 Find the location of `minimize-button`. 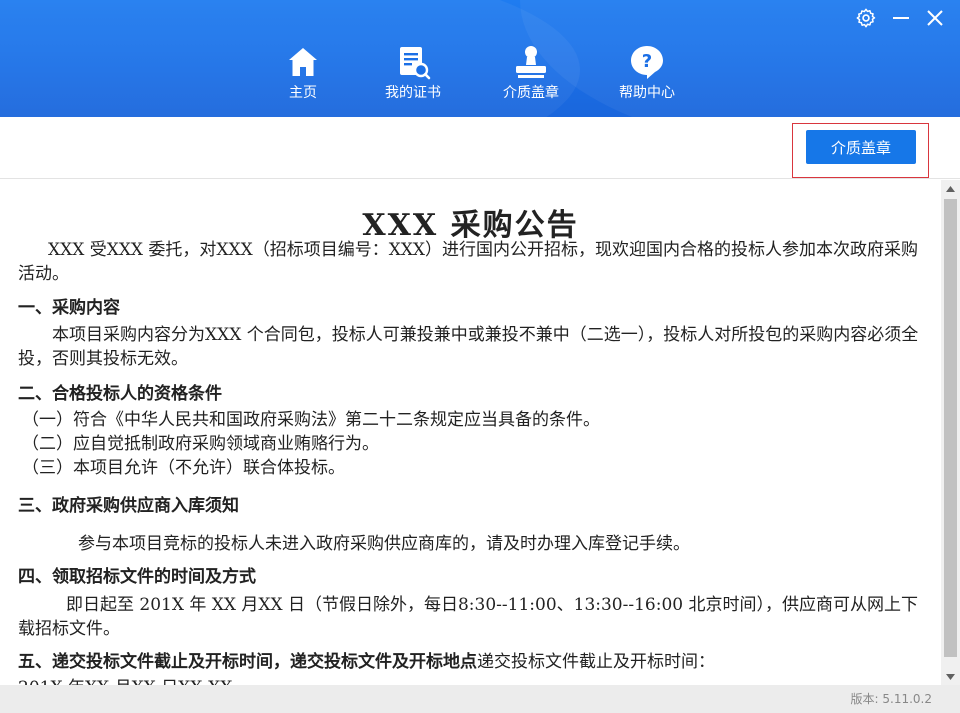

minimize-button is located at coordinates (901, 18).